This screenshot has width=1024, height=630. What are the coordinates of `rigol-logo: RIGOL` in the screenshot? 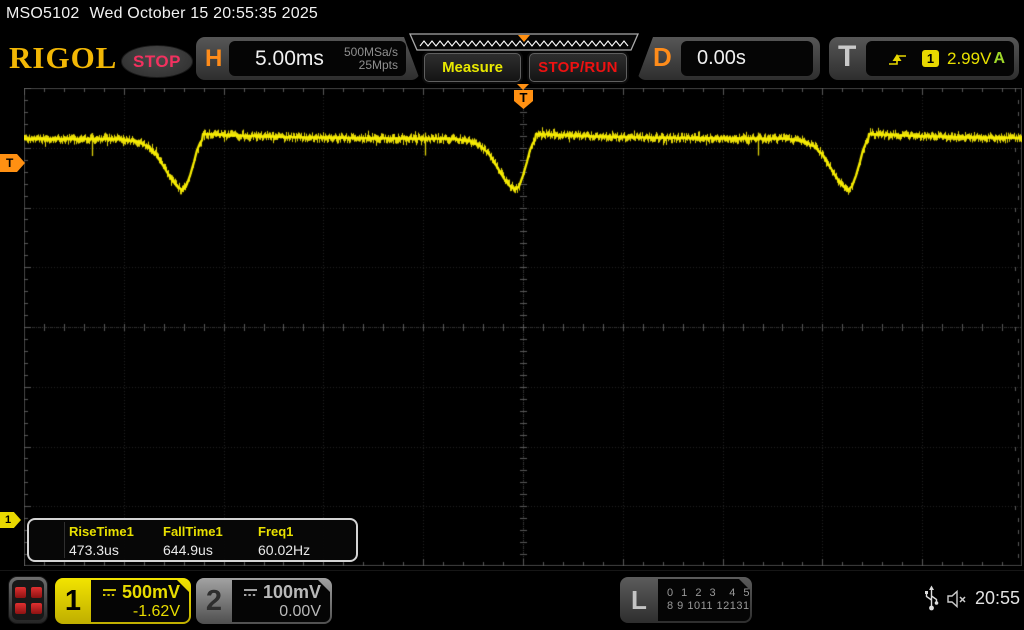 It's located at (63, 57).